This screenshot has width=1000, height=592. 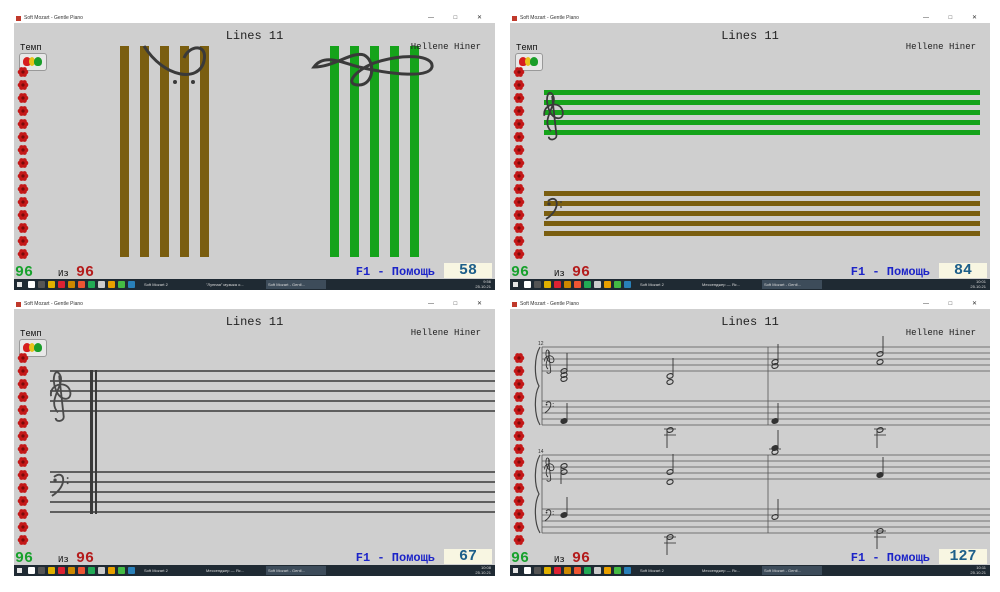 What do you see at coordinates (537, 386) in the screenshot?
I see `brace-icon` at bounding box center [537, 386].